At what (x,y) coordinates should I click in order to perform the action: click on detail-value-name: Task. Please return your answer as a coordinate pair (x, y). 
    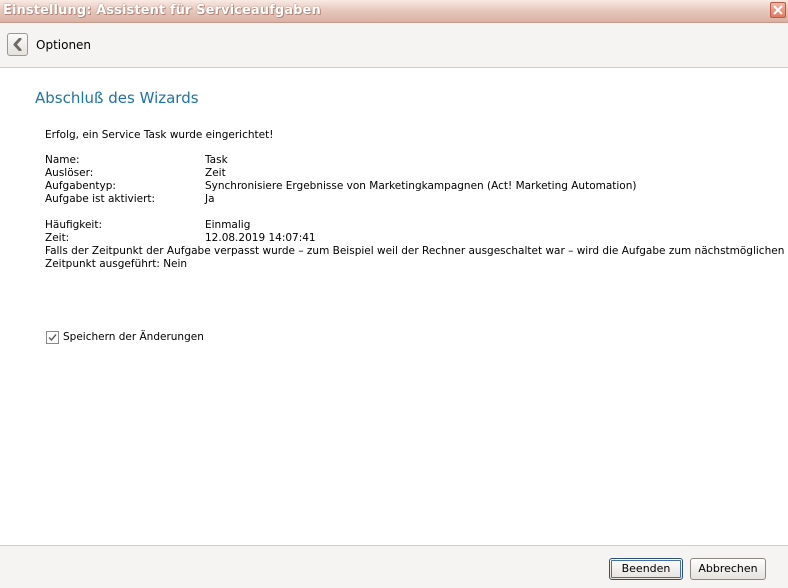
    Looking at the image, I should click on (216, 160).